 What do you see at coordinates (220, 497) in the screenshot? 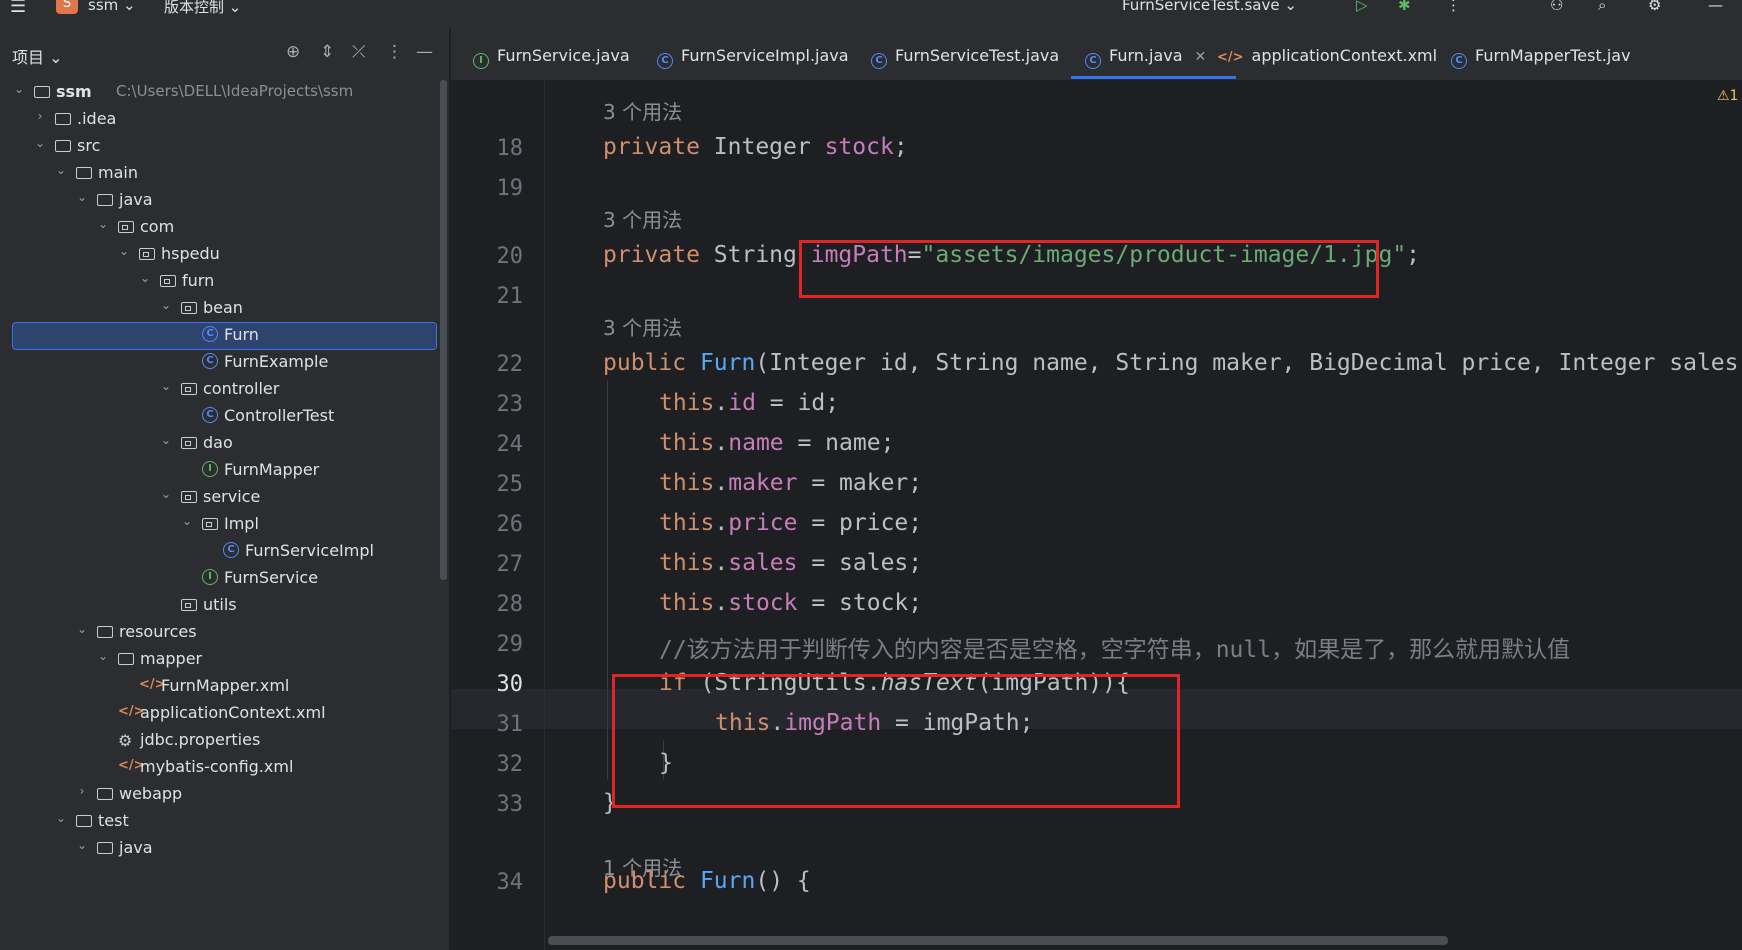
I see `tree-item: ⌄ service` at bounding box center [220, 497].